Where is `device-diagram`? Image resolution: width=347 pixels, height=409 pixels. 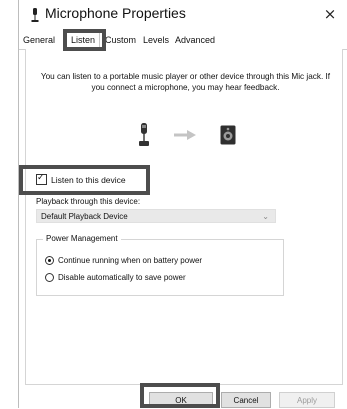
device-diagram is located at coordinates (184, 135).